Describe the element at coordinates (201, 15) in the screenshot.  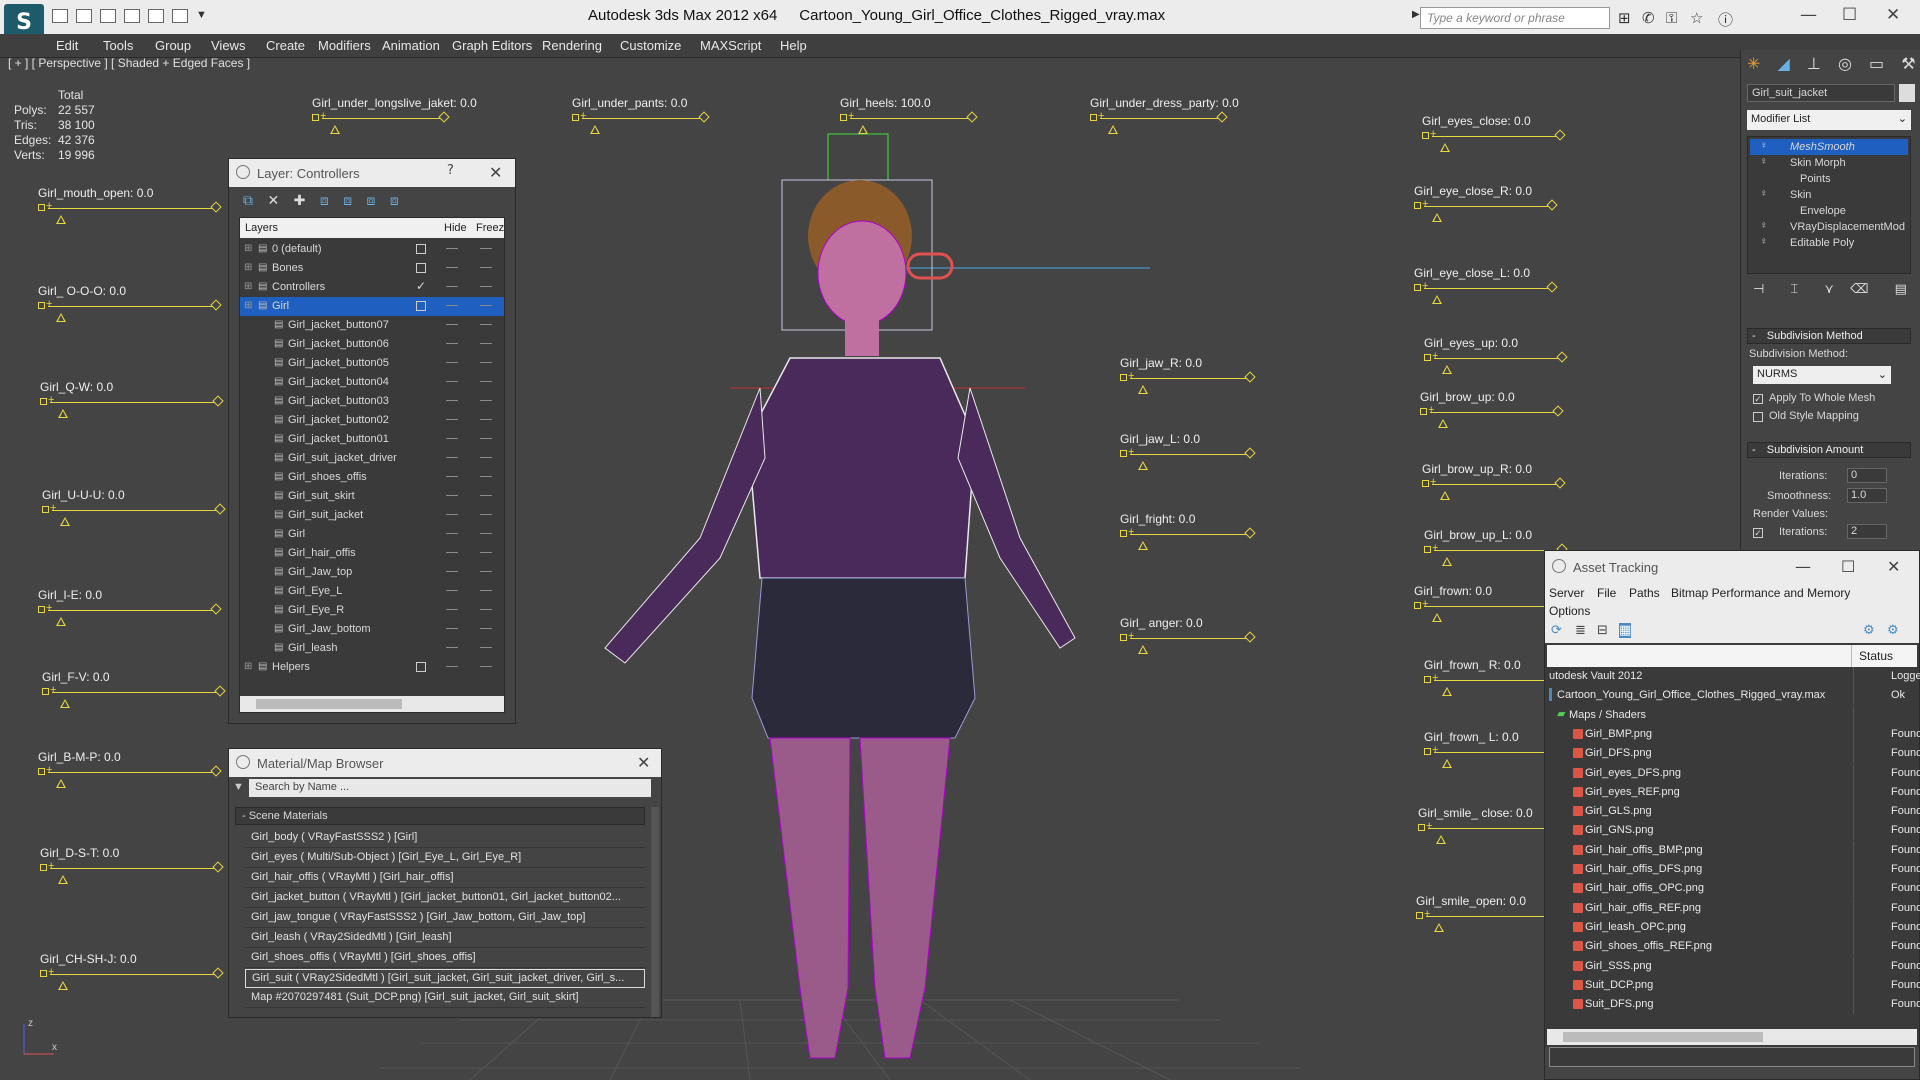
I see `quick-access-dropdown-icon: ▼` at that location.